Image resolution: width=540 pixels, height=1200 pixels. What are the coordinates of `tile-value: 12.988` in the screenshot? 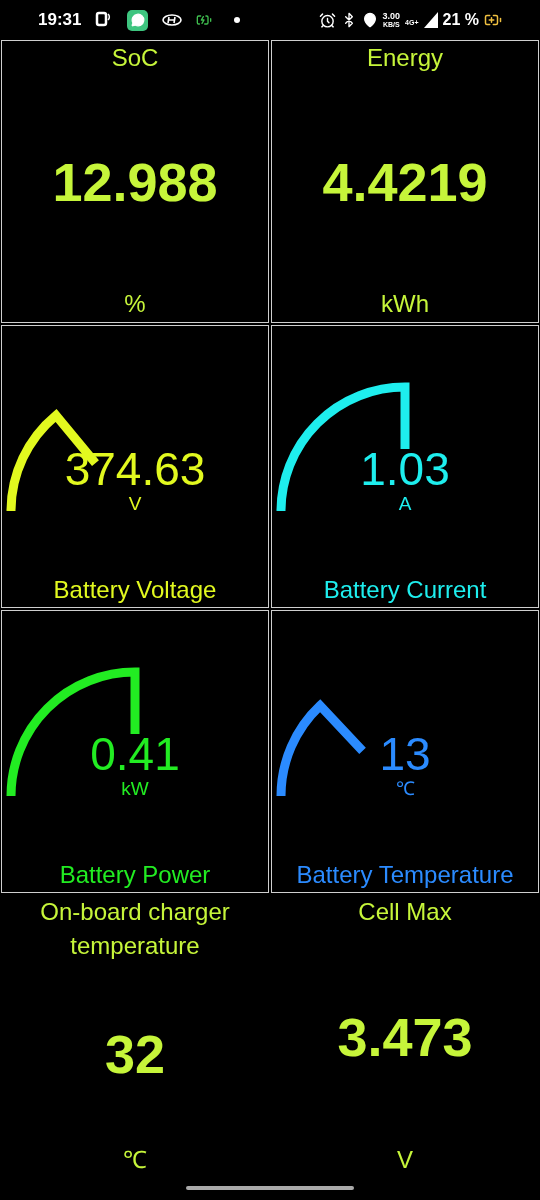 It's located at (135, 181).